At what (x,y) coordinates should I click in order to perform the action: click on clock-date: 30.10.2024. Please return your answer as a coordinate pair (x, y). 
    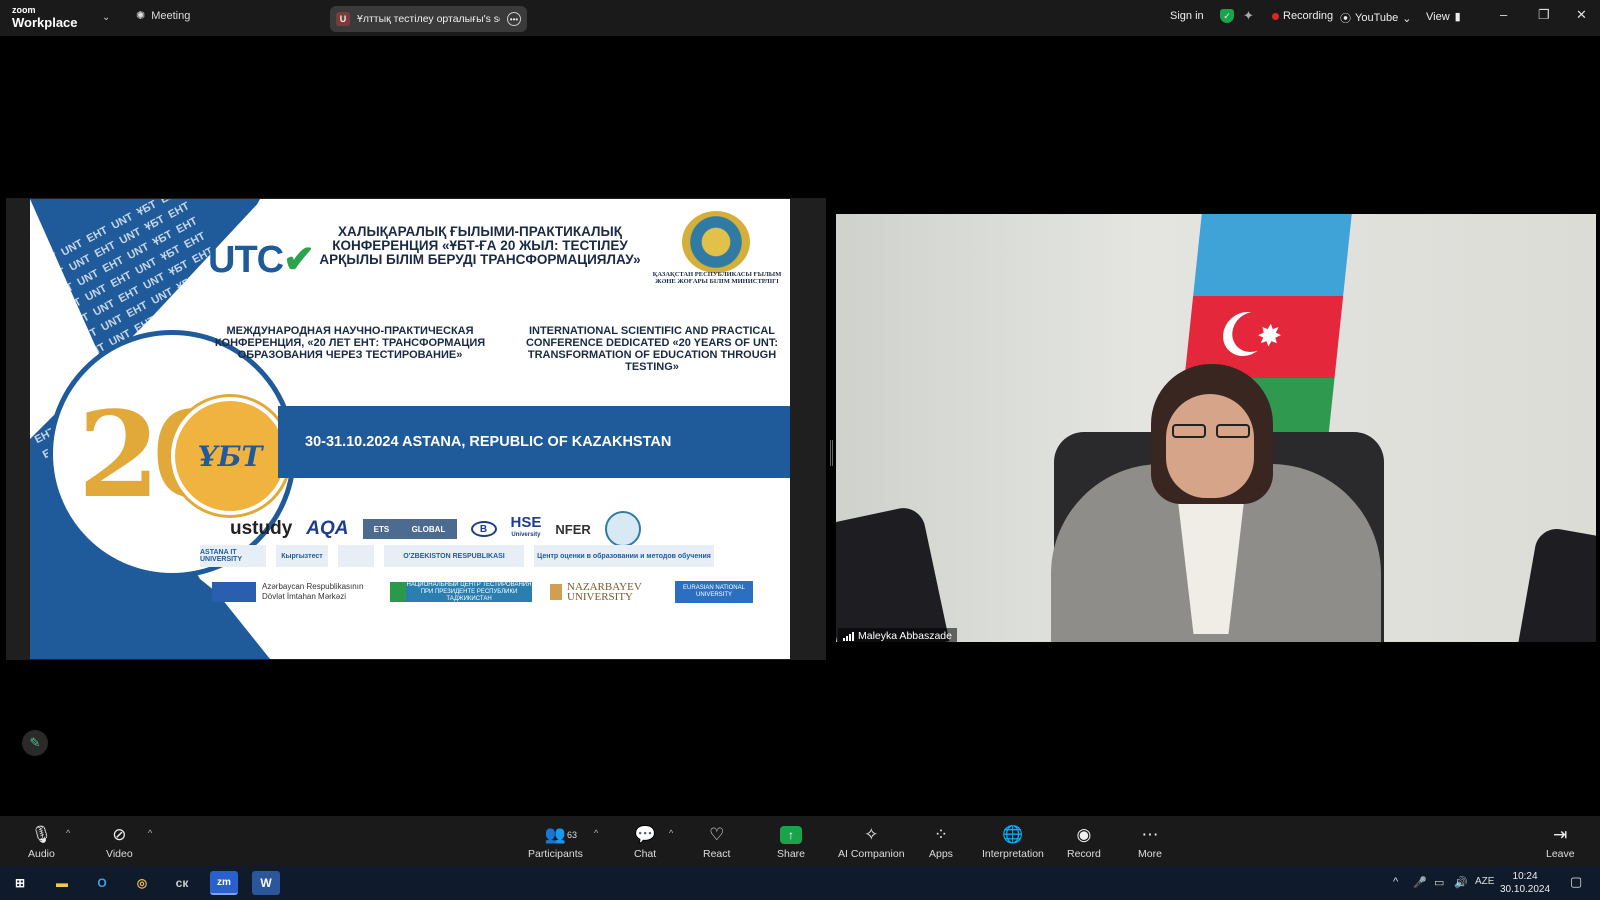
    Looking at the image, I should click on (1525, 889).